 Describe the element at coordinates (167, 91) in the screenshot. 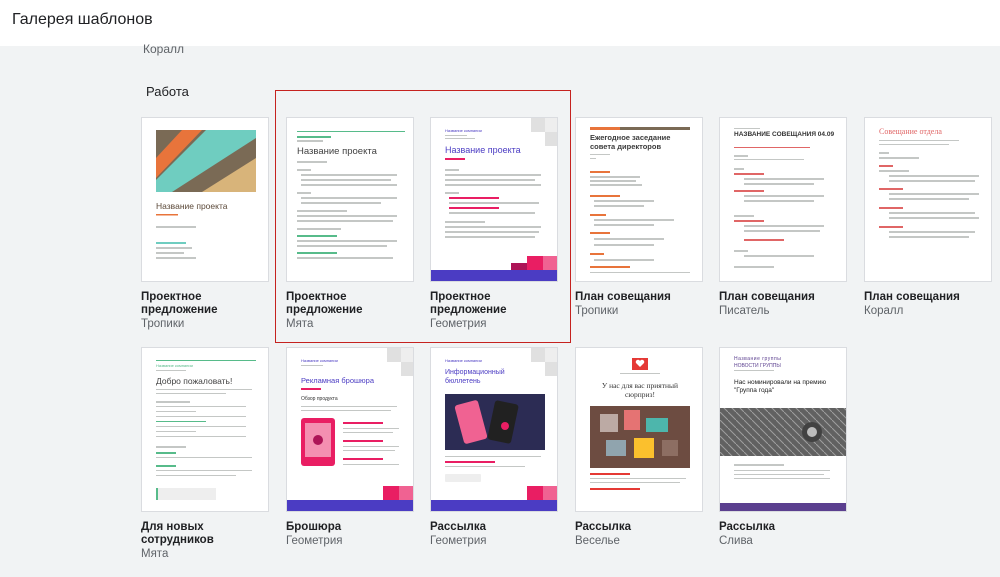

I see `section-title-work: Работа` at that location.